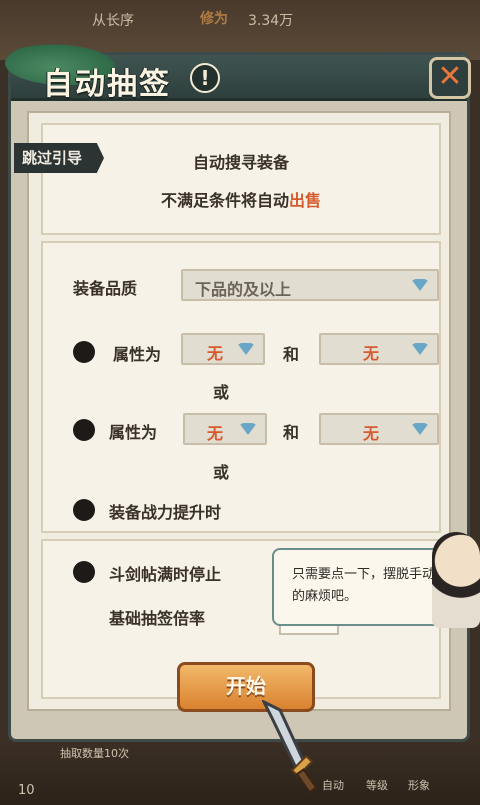 This screenshot has width=480, height=805. Describe the element at coordinates (305, 200) in the screenshot. I see `sell-highlight: 出售` at that location.